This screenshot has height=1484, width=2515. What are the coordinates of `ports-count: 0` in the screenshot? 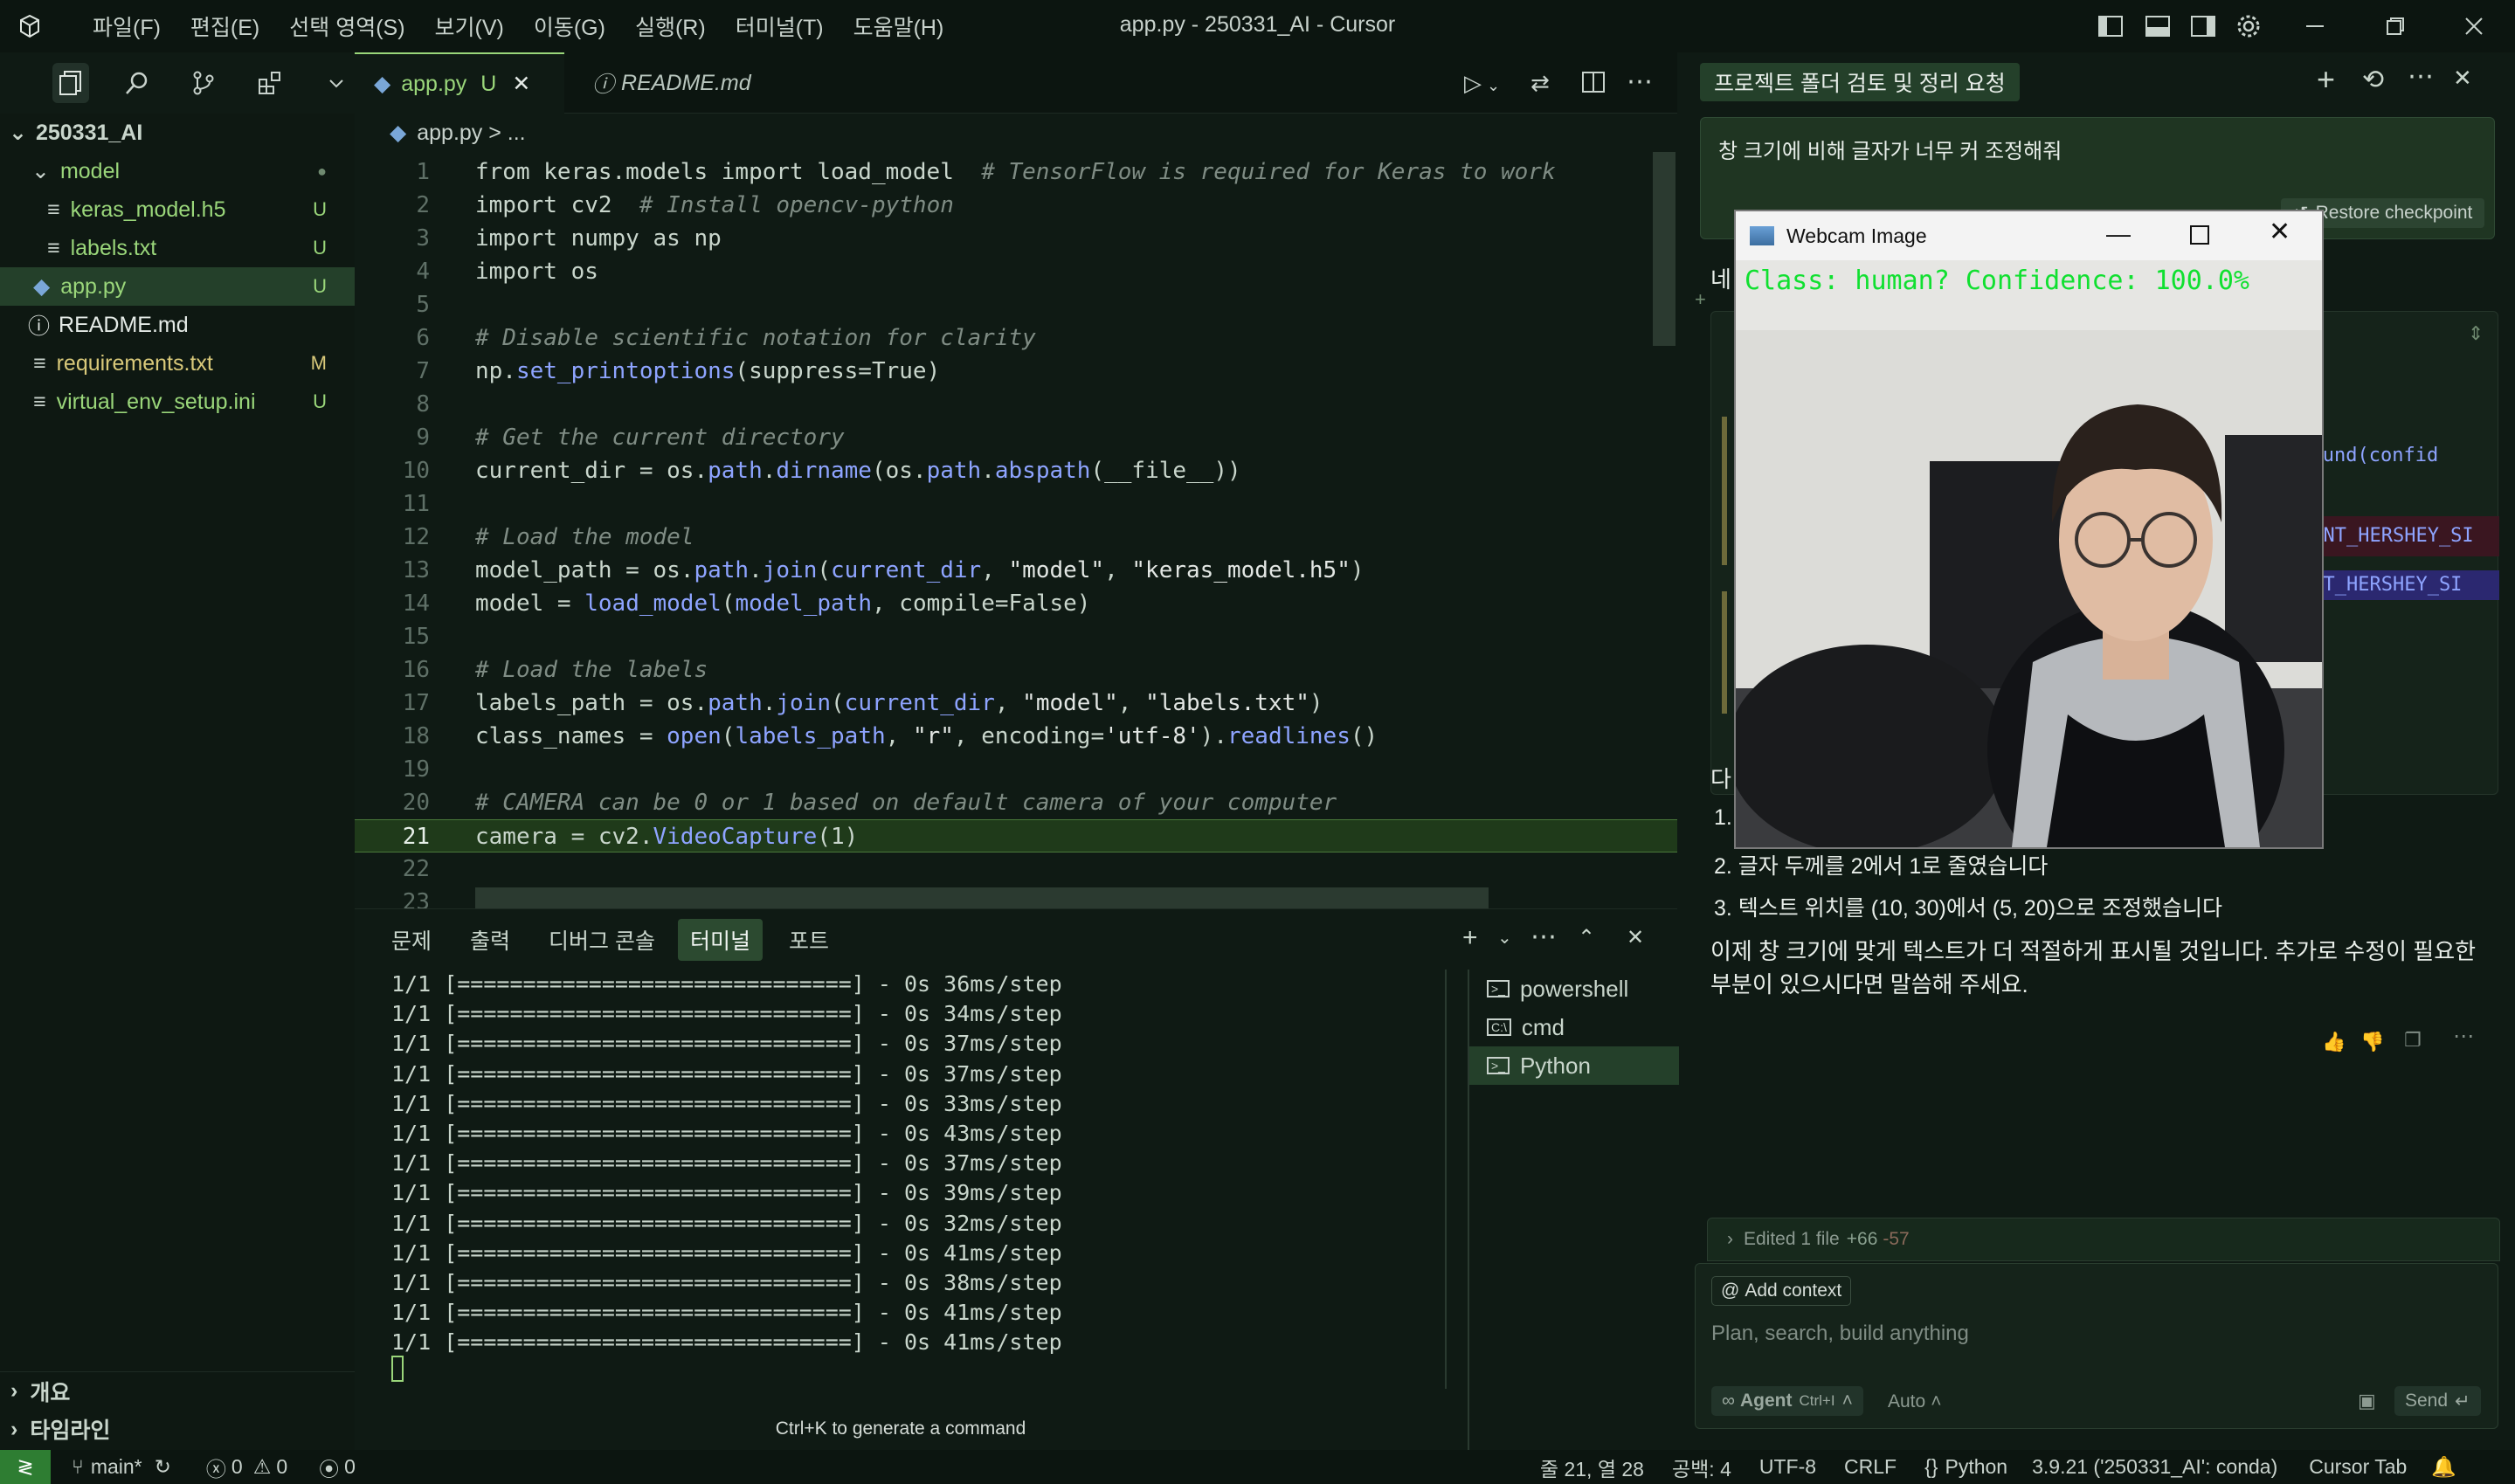 It's located at (350, 1467).